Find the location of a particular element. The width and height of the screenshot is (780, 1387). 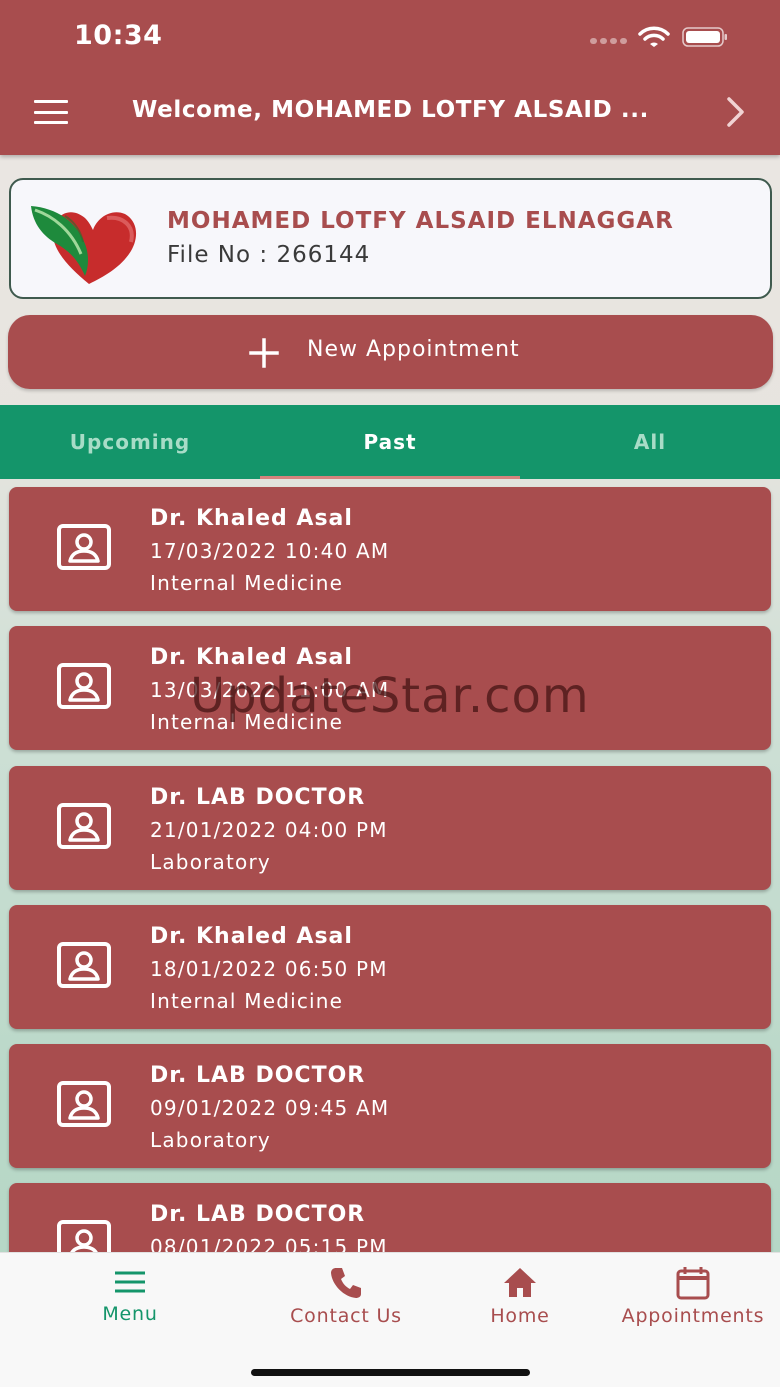

new-appointment-button: New Appointment is located at coordinates (390, 352).